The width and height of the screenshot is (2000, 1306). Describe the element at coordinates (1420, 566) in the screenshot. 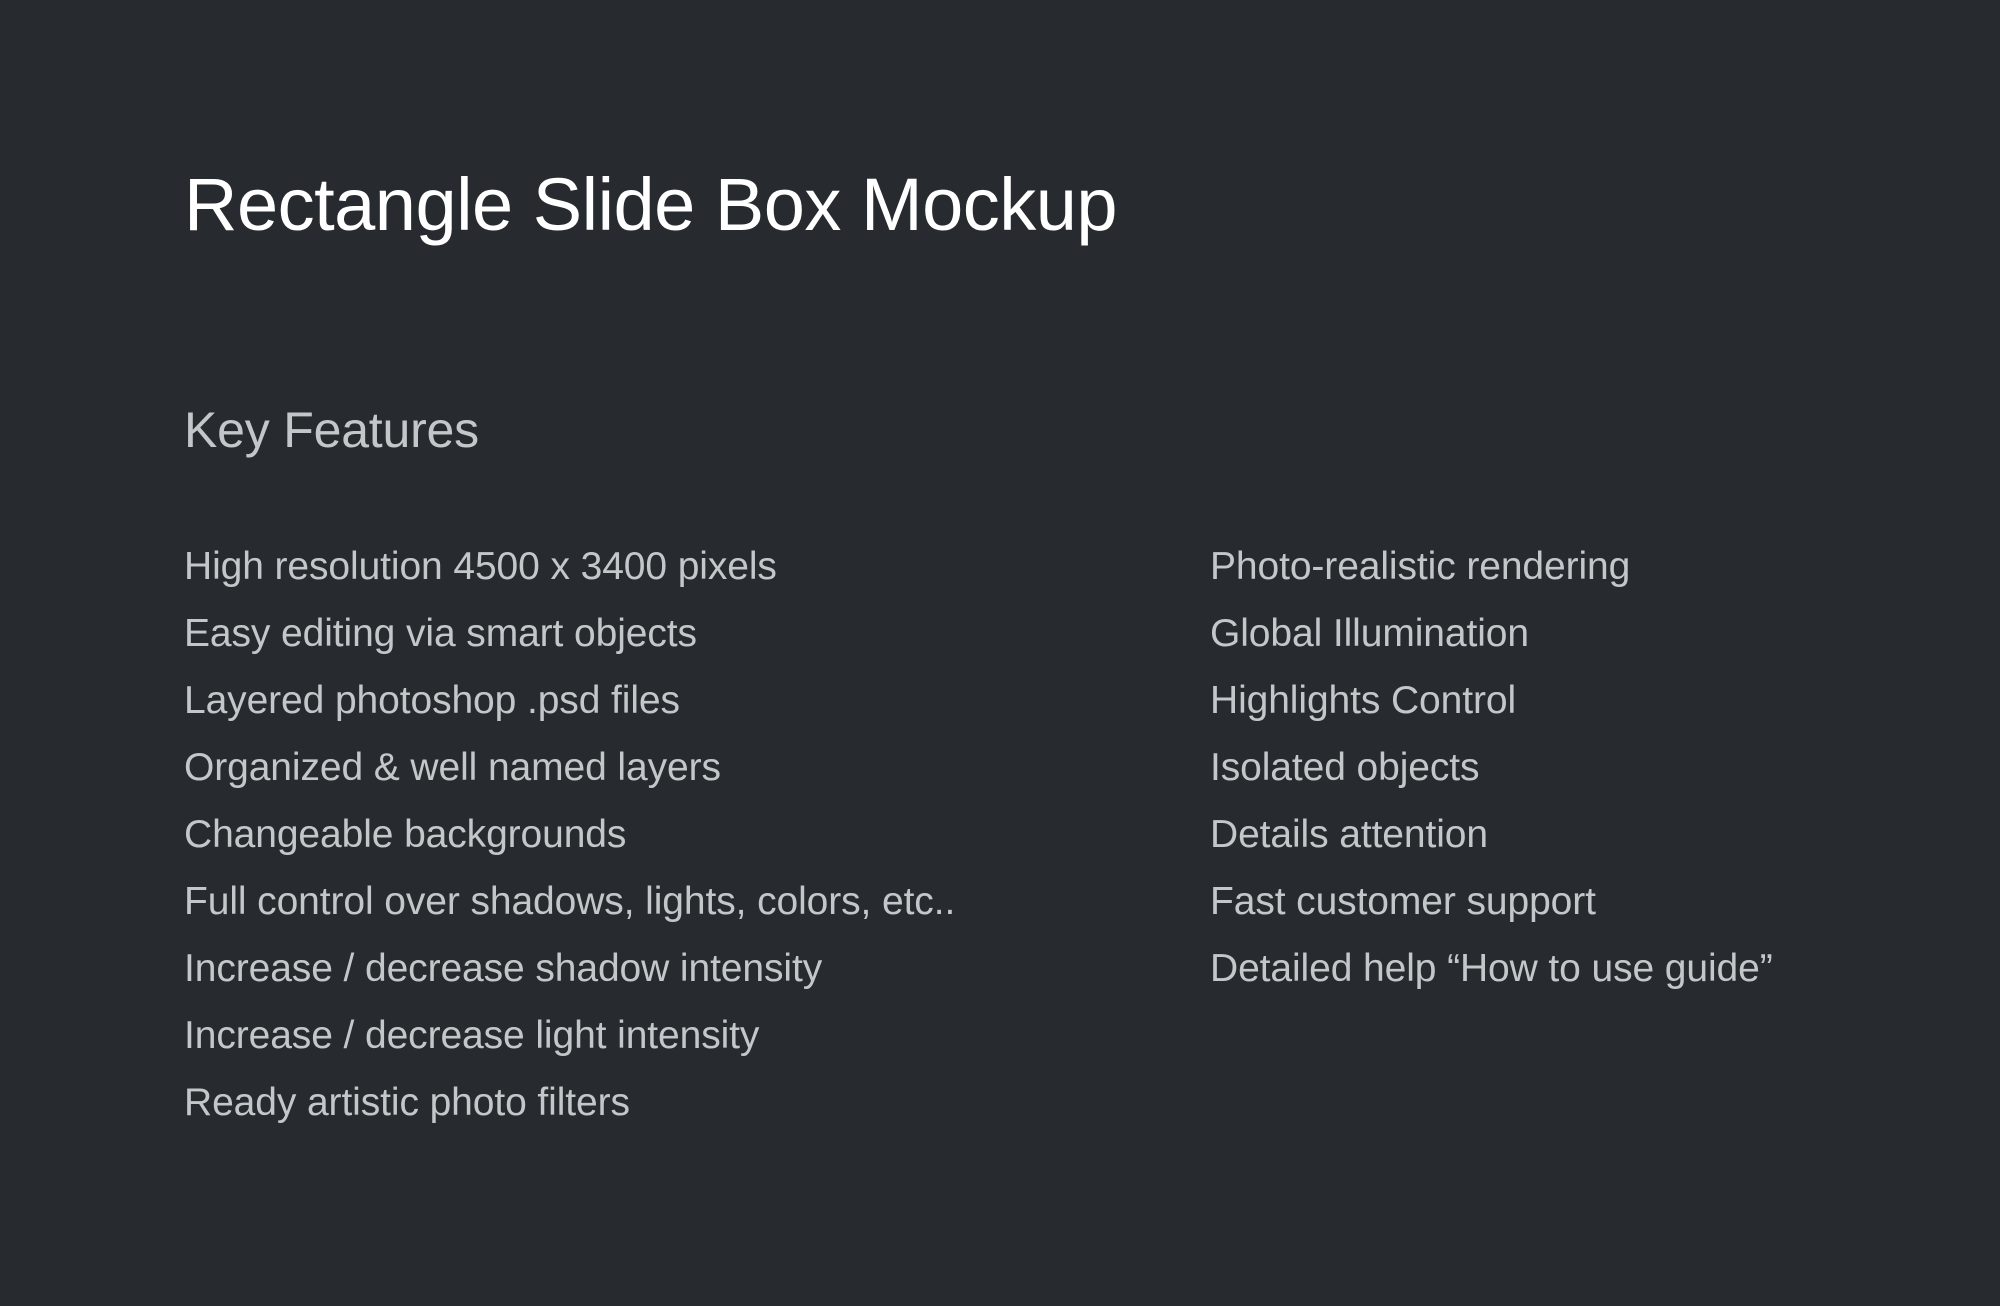

I see `list-item: Photo-realistic rendering` at that location.